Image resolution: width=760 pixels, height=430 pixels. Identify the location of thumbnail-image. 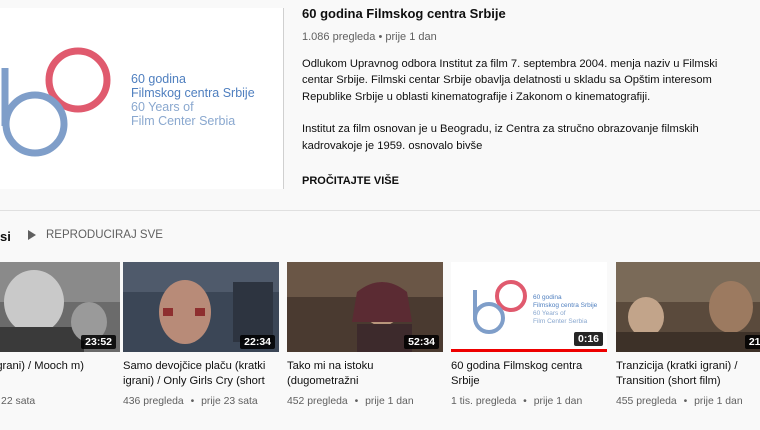
(688, 307).